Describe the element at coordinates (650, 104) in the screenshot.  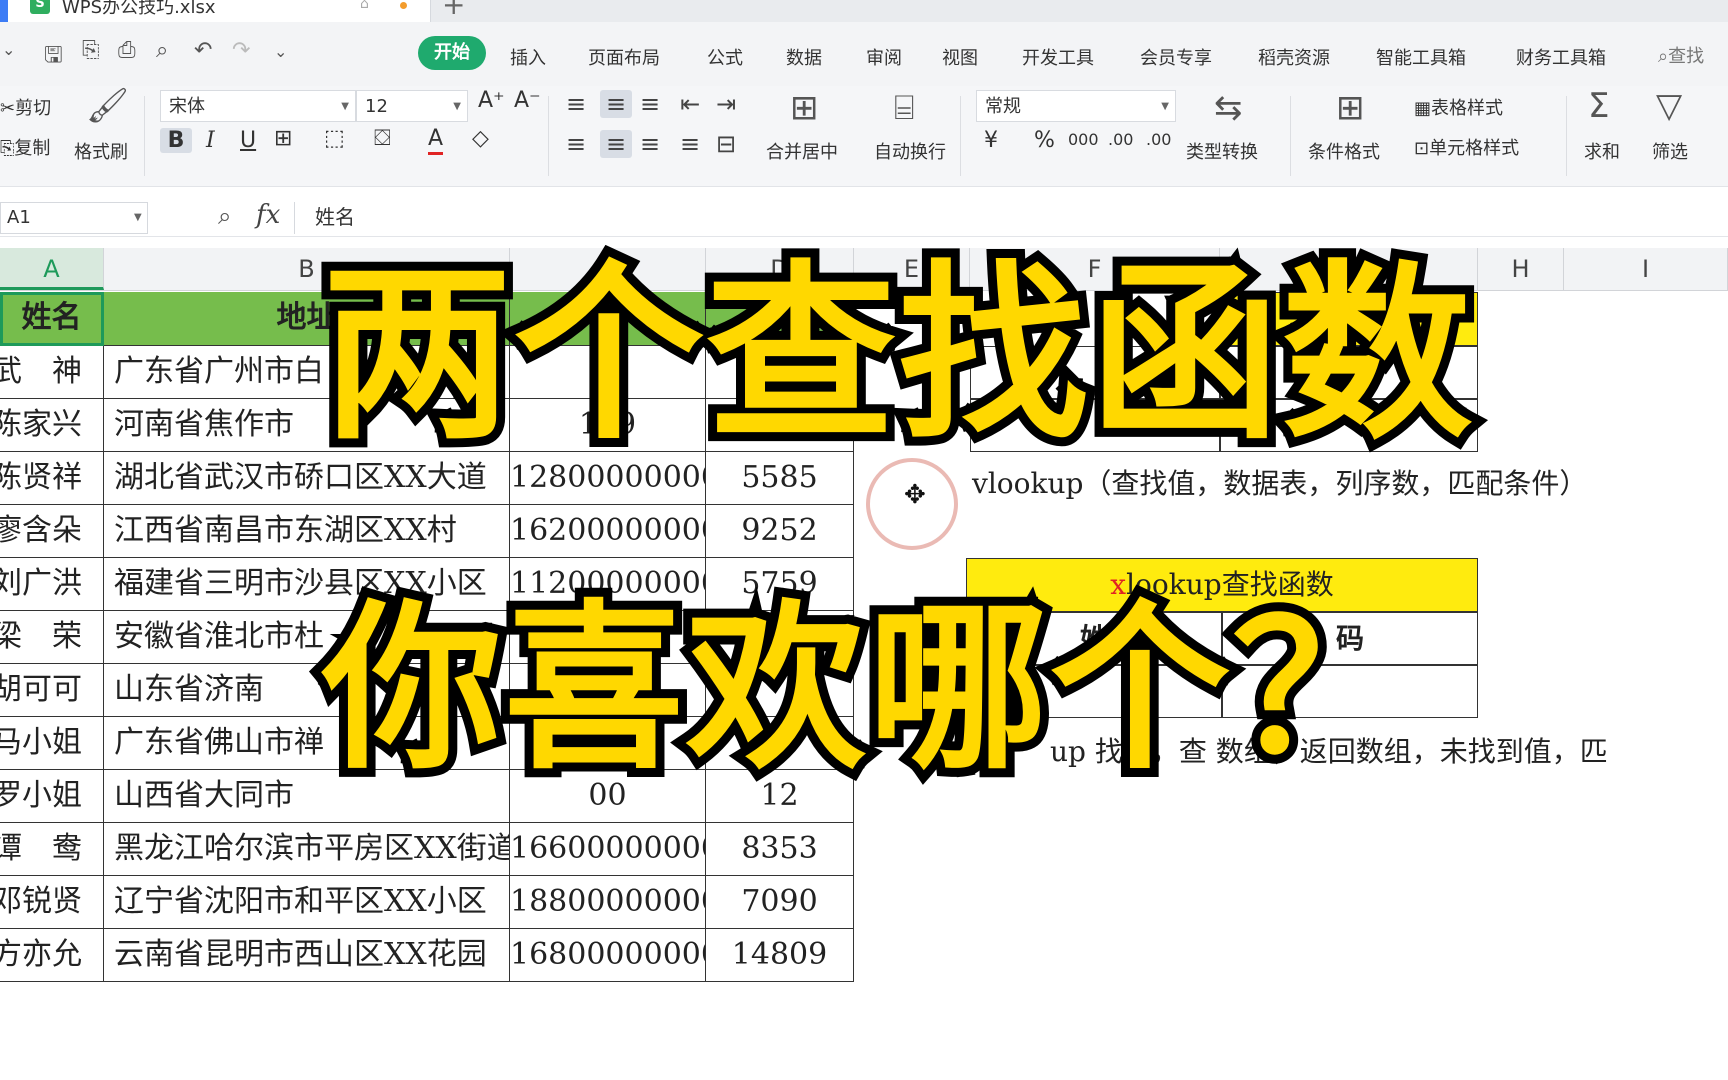
I see `align-bottom-icon: ≡` at that location.